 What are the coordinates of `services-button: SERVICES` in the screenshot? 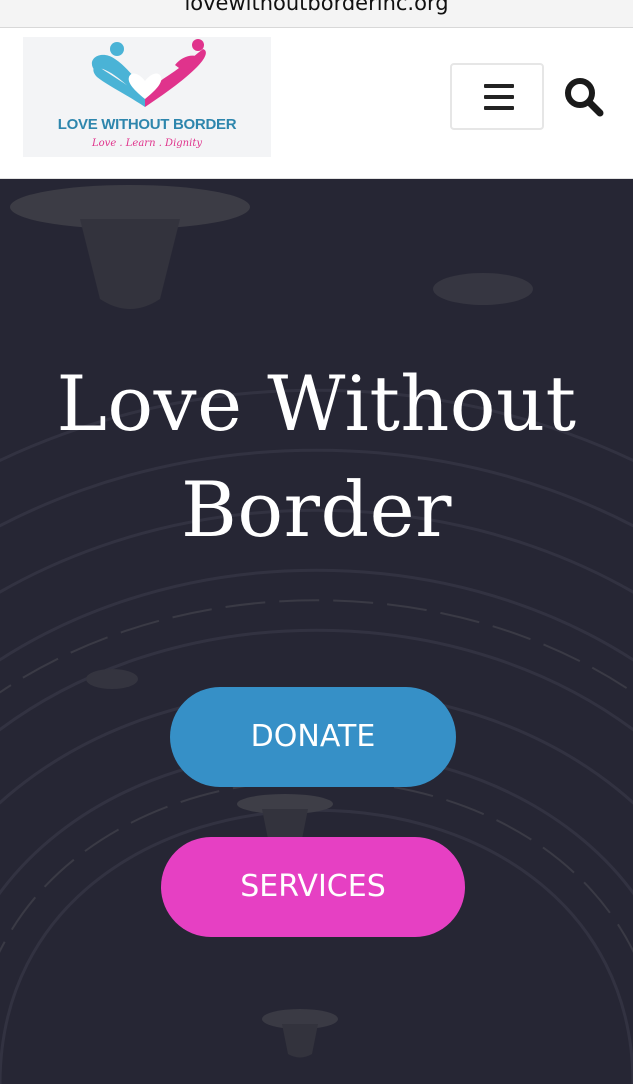 It's located at (313, 887).